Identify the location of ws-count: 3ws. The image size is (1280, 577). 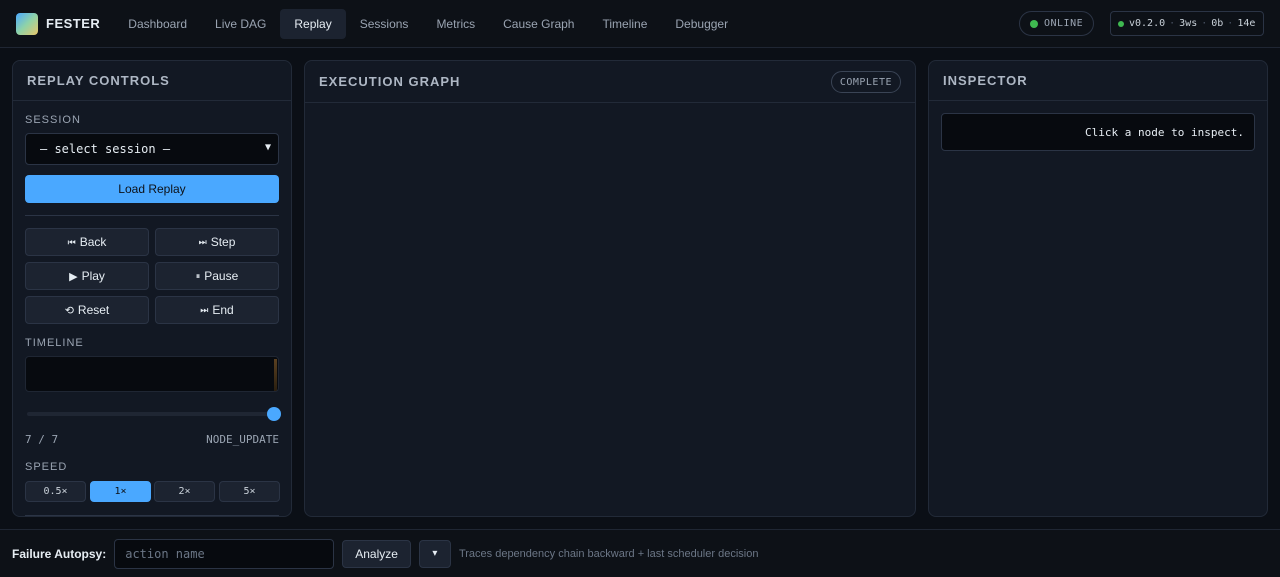
(1188, 23).